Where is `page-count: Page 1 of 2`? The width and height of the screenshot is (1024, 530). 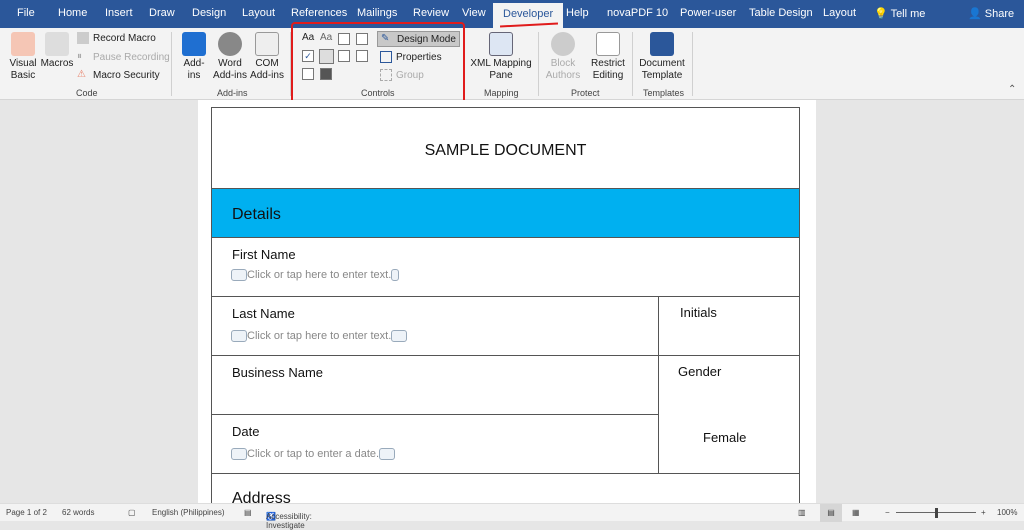
page-count: Page 1 of 2 is located at coordinates (26, 512).